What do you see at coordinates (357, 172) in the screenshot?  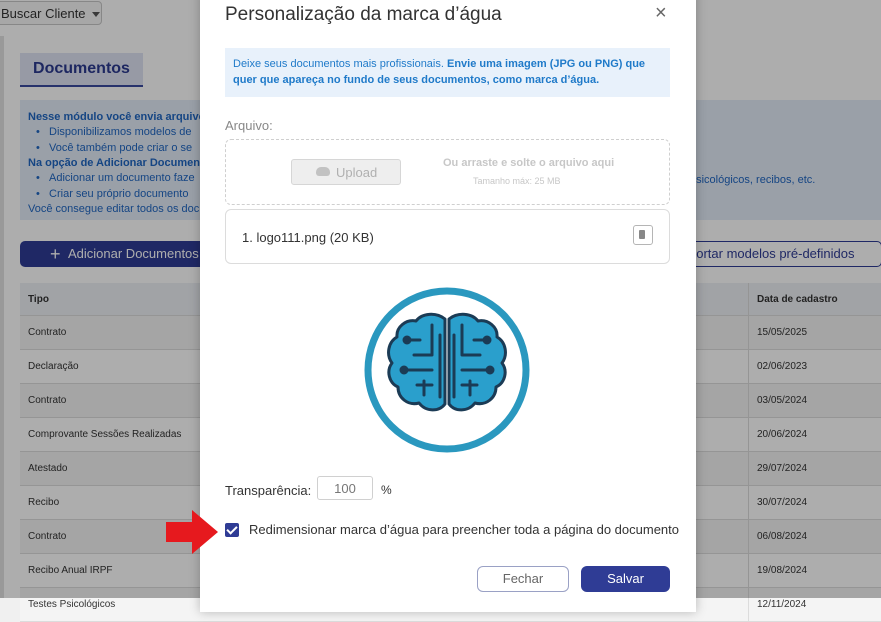 I see `upload-label: Upload` at bounding box center [357, 172].